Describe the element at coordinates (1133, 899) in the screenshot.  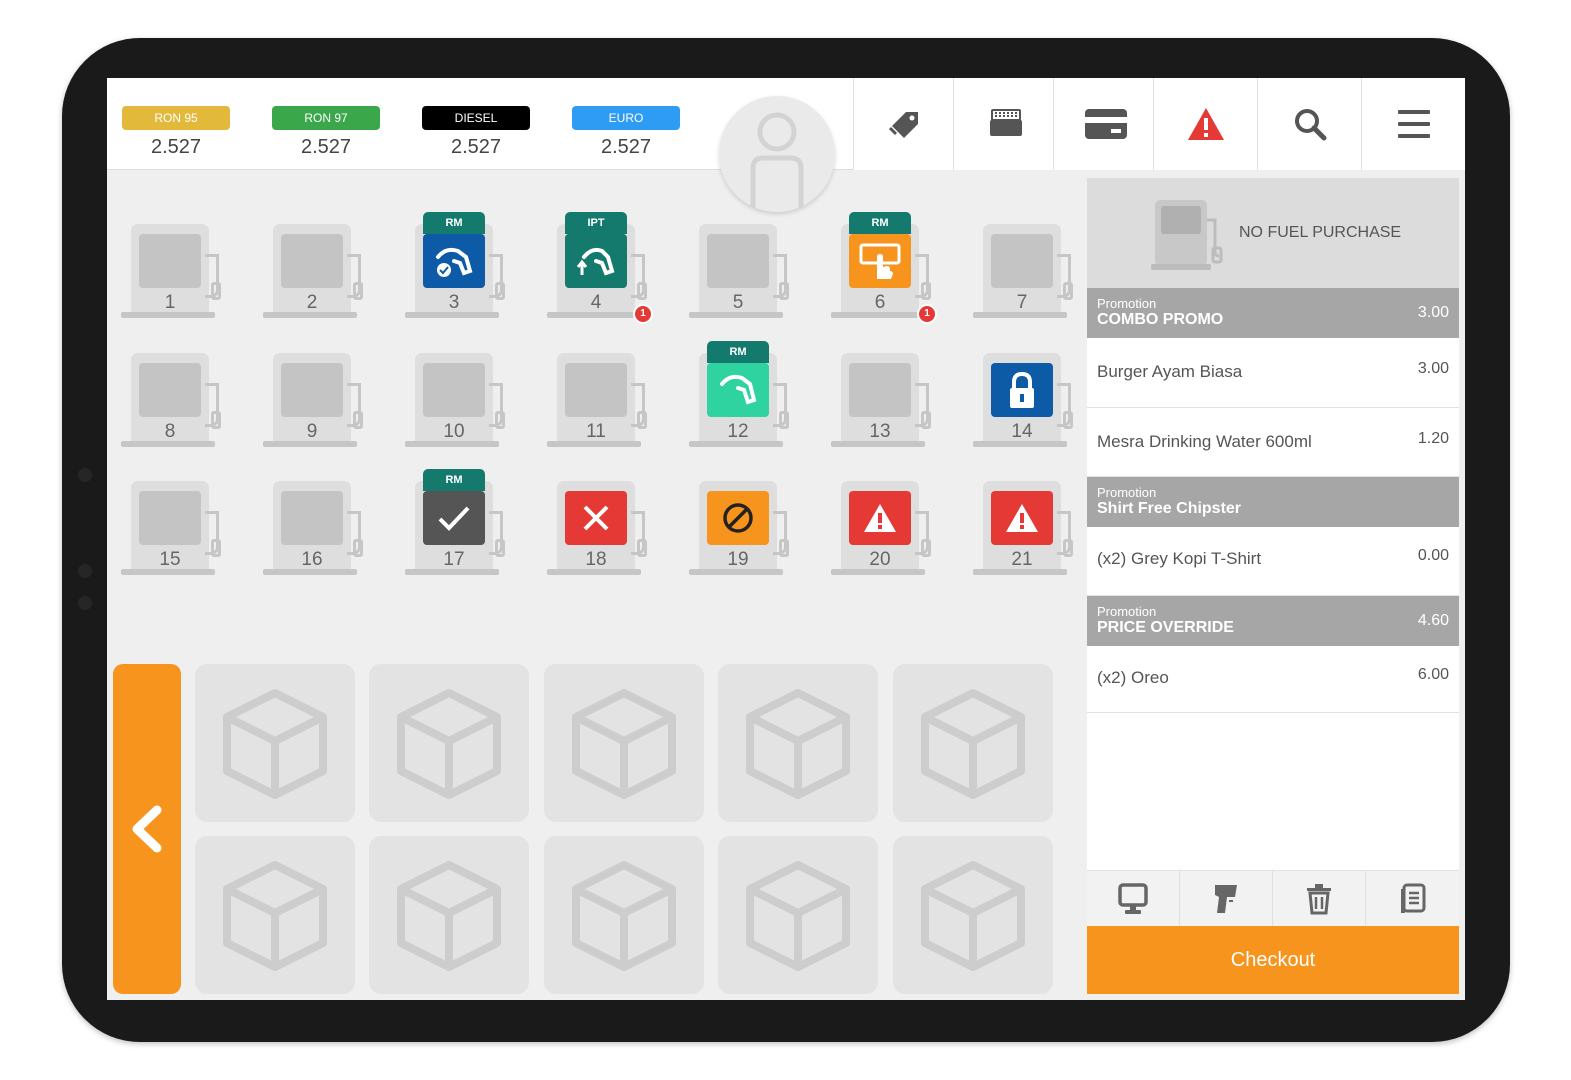
I see `customer-display-button` at that location.